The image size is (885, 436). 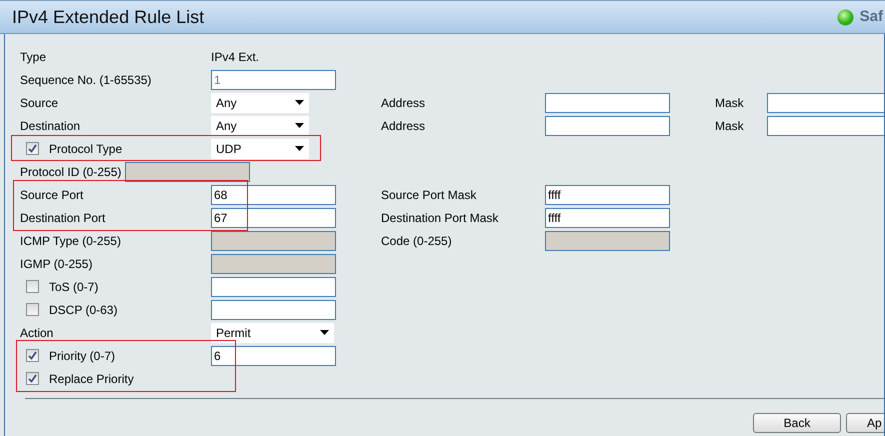 I want to click on field-label: Type, so click(x=33, y=57).